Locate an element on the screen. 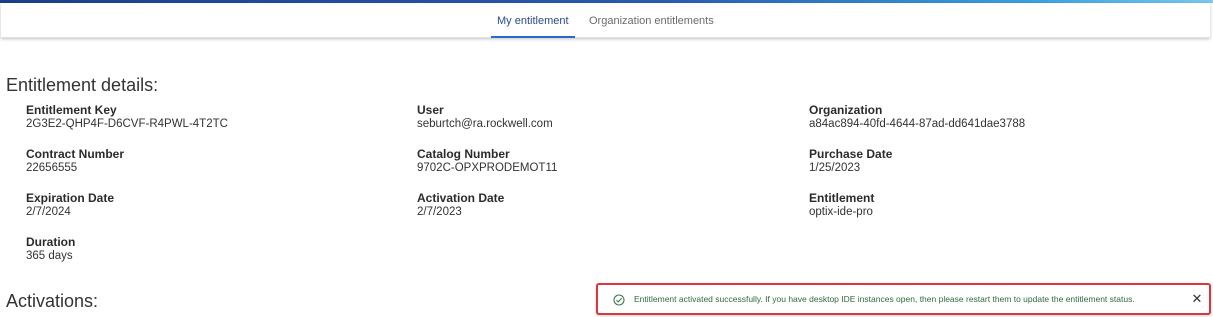  entitlement-label: Entitlement is located at coordinates (842, 198).